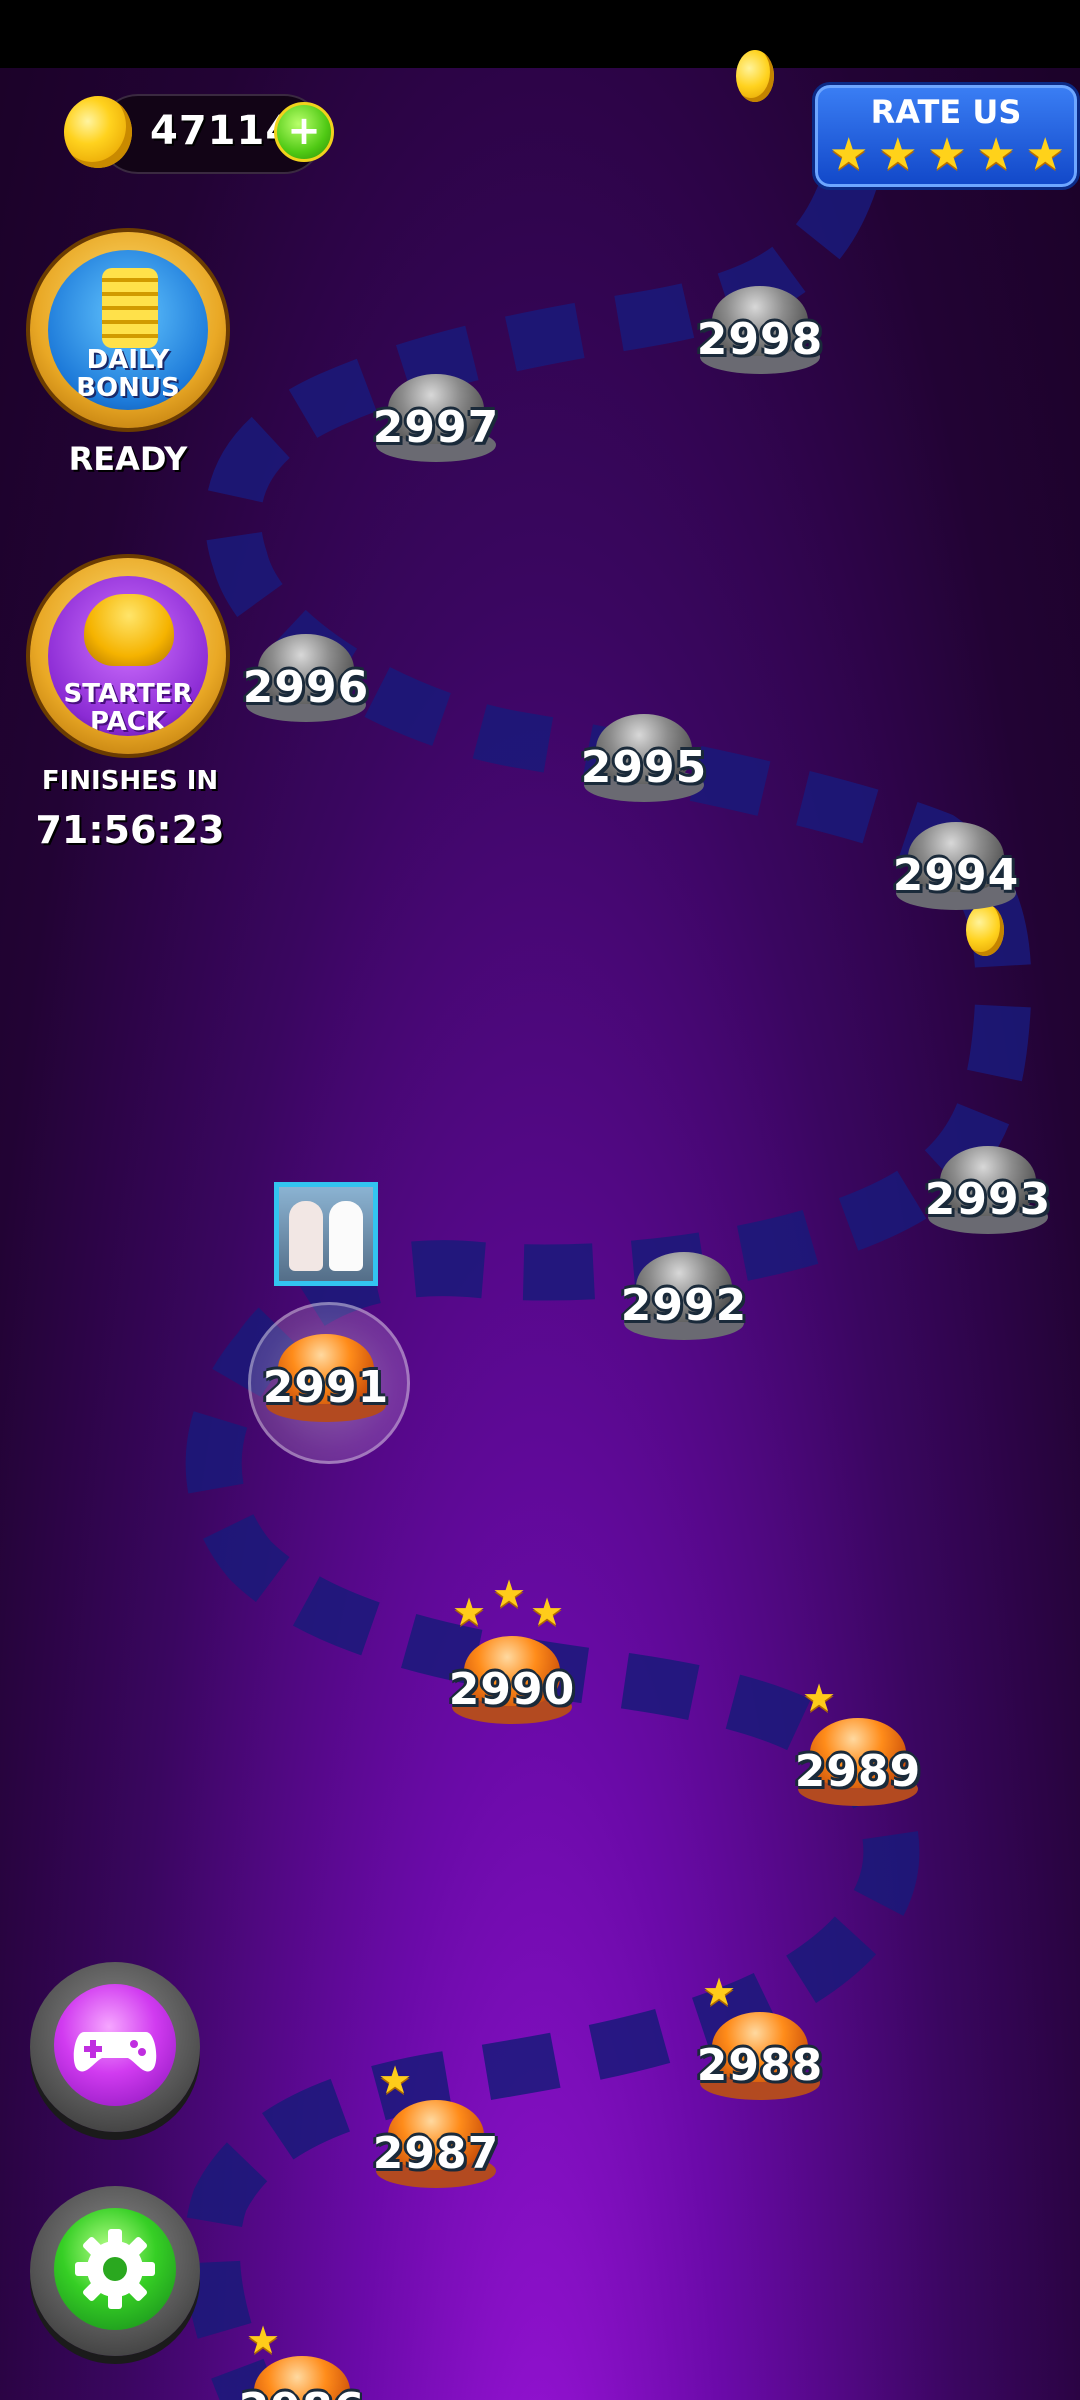 The image size is (1080, 2400). Describe the element at coordinates (760, 2065) in the screenshot. I see `level-number: 2988` at that location.